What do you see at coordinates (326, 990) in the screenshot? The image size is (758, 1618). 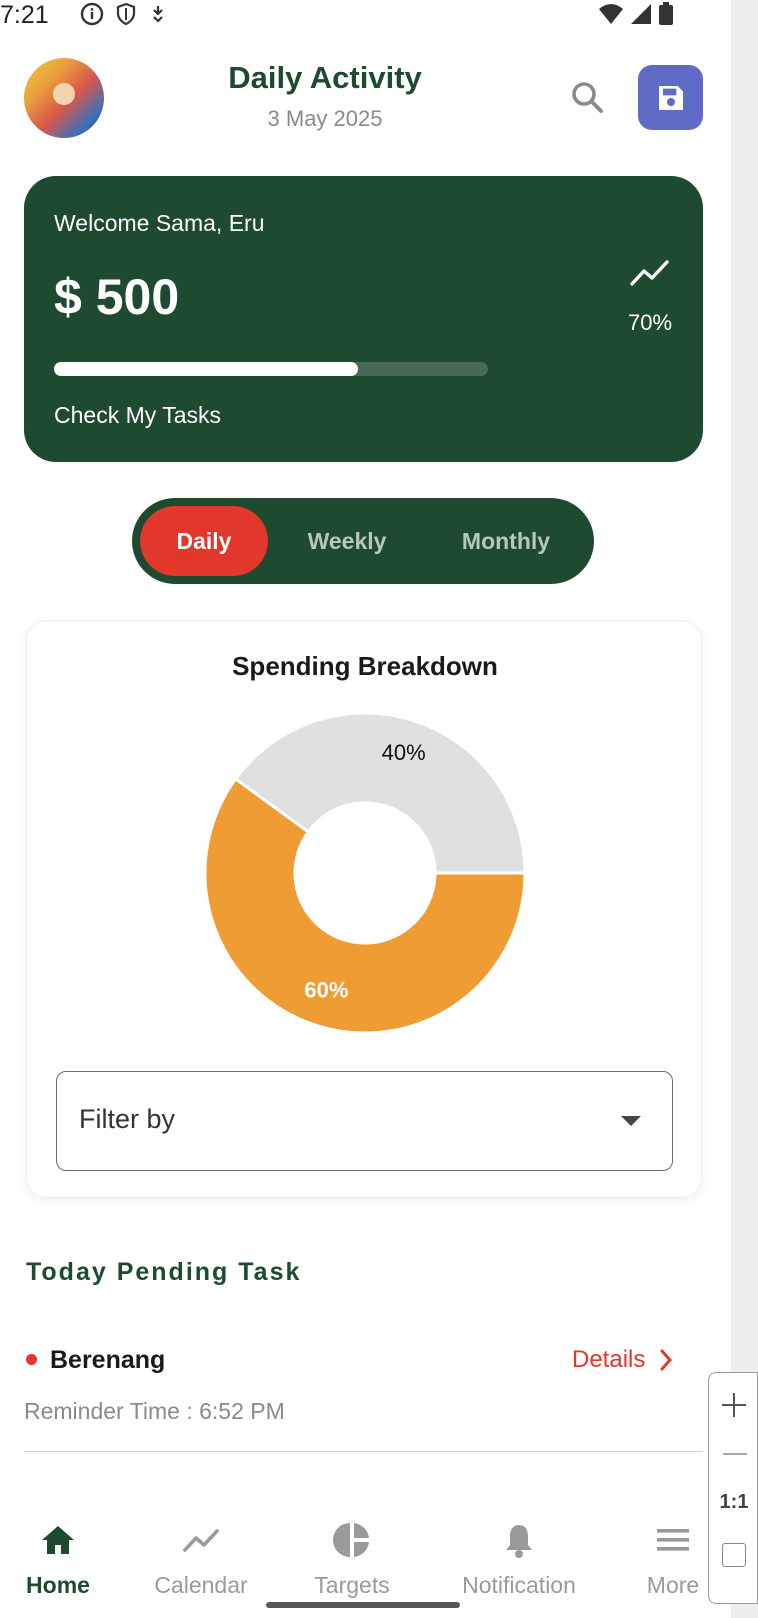 I see `donut-label-1: 60%` at bounding box center [326, 990].